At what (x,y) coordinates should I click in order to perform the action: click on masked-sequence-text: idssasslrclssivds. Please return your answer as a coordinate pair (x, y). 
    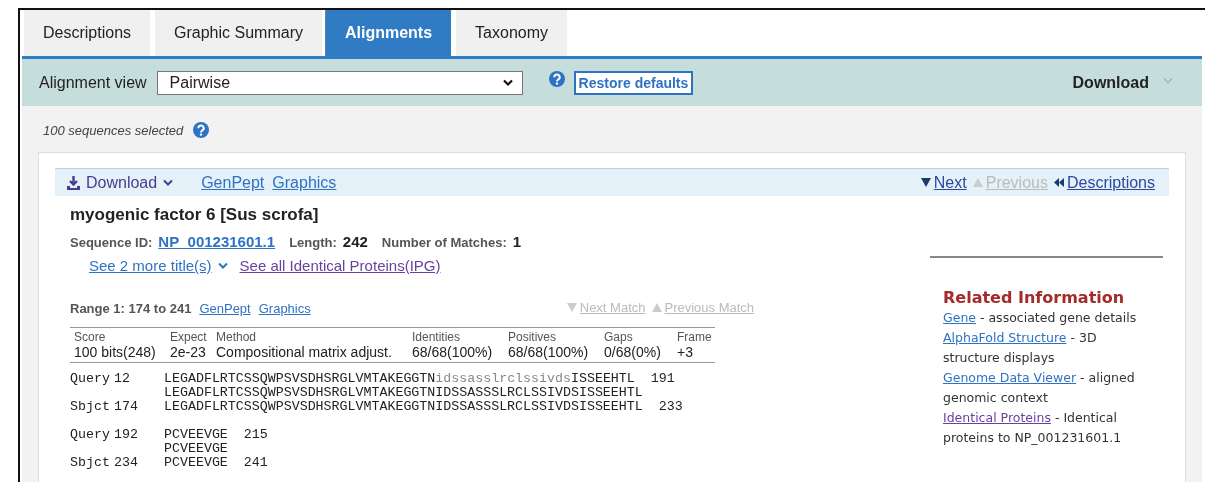
    Looking at the image, I should click on (503, 378).